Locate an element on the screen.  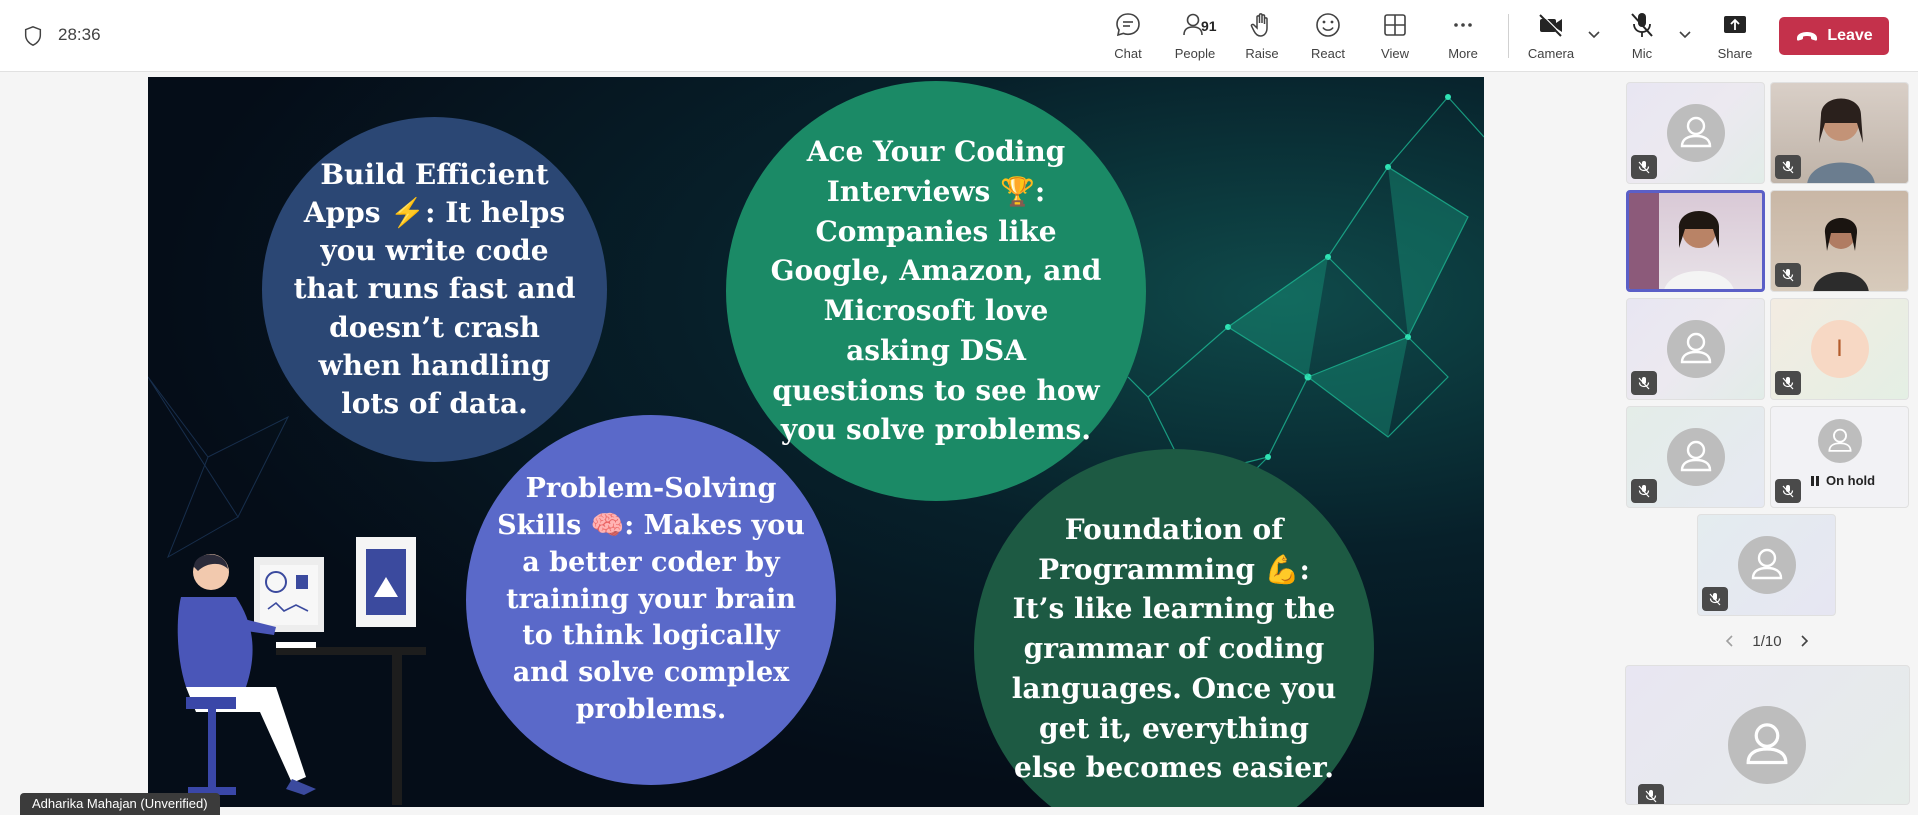
leave-button: Leave is located at coordinates (1834, 36).